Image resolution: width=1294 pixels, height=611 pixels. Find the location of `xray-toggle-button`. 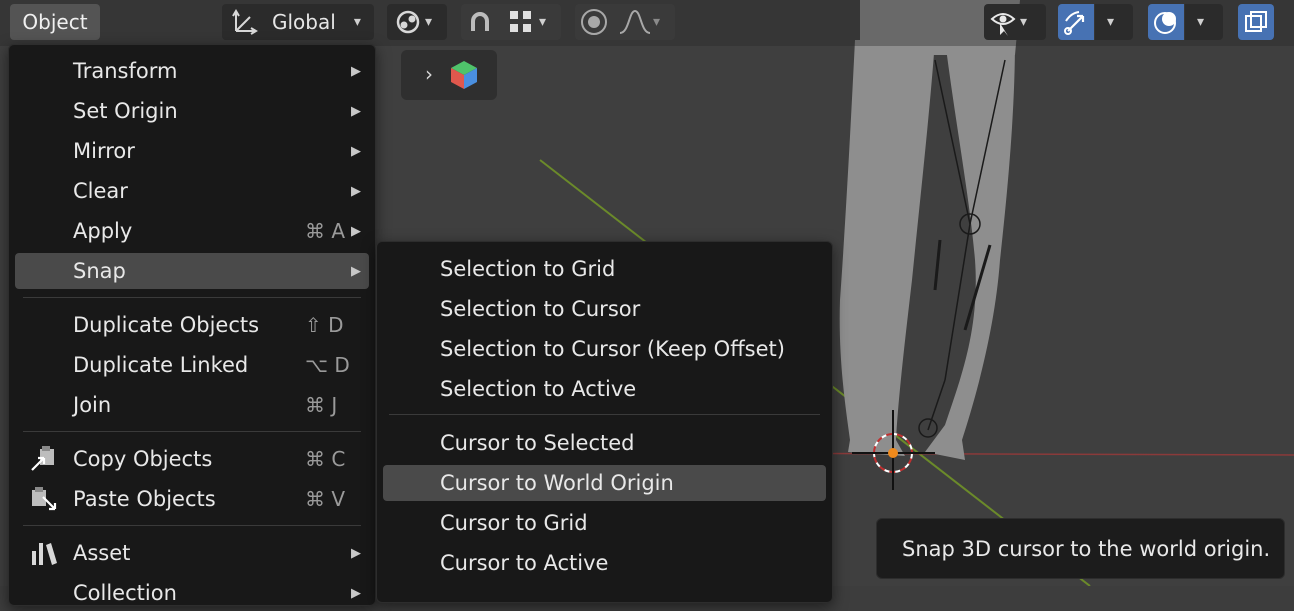

xray-toggle-button is located at coordinates (1256, 22).